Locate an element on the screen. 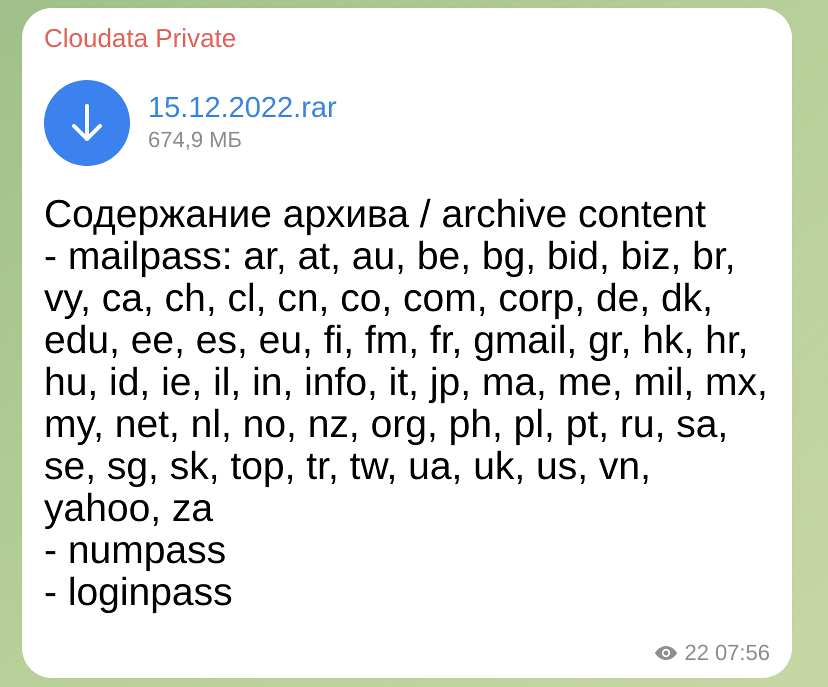 This screenshot has width=828, height=687. eye-icon is located at coordinates (666, 653).